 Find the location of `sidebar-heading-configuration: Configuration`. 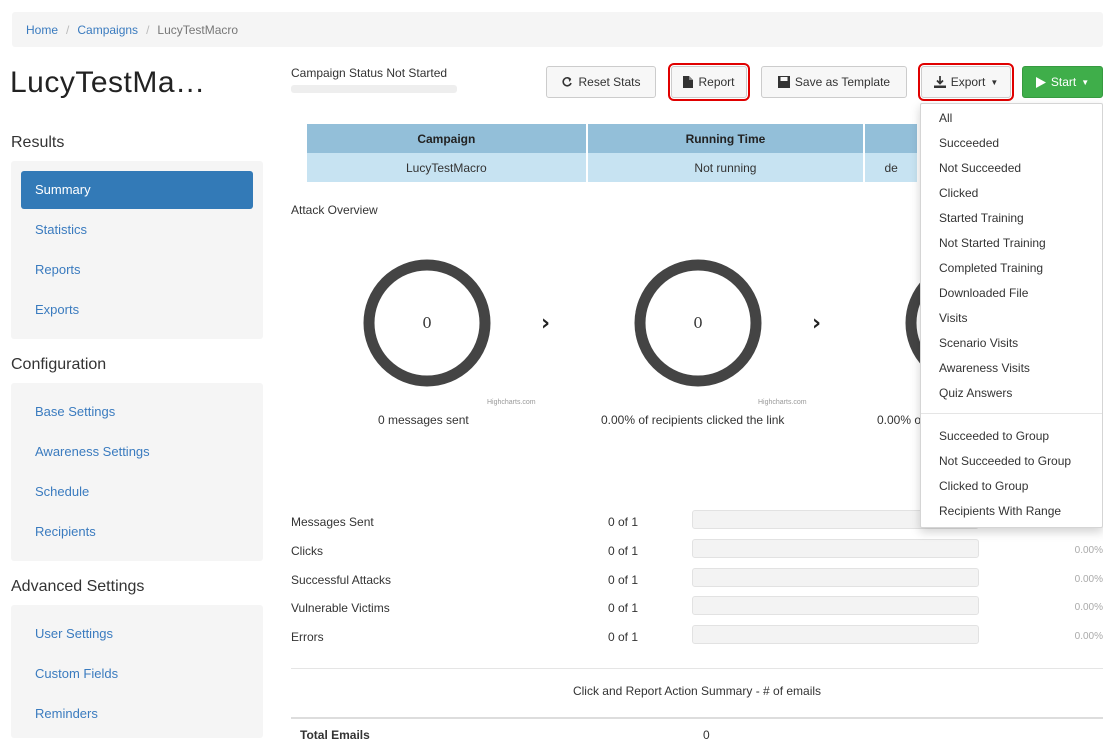

sidebar-heading-configuration: Configuration is located at coordinates (59, 364).